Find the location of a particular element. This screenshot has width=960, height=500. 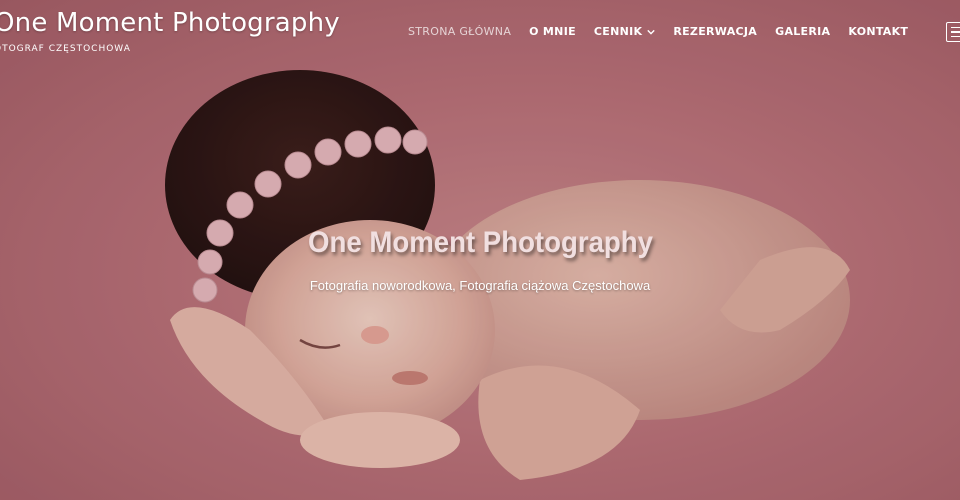

site-tagline: OTOGRAF CZĘSTOCHOWA is located at coordinates (65, 49).